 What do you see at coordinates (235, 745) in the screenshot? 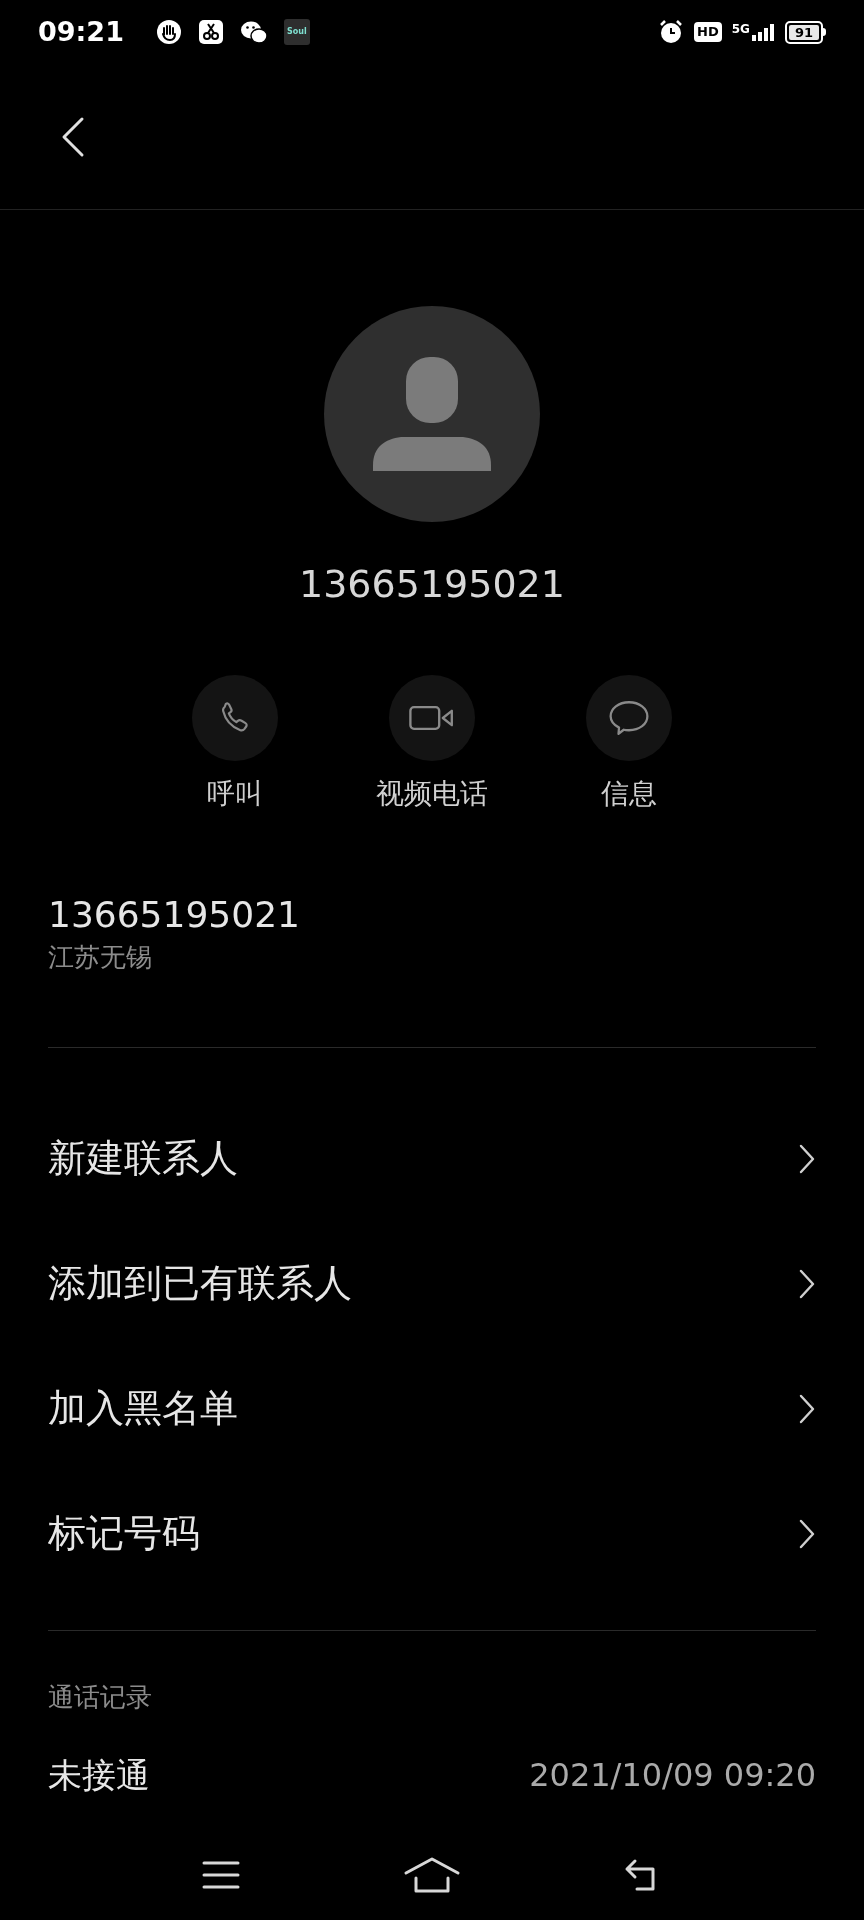
I see `call-action-button: 呼叫` at bounding box center [235, 745].